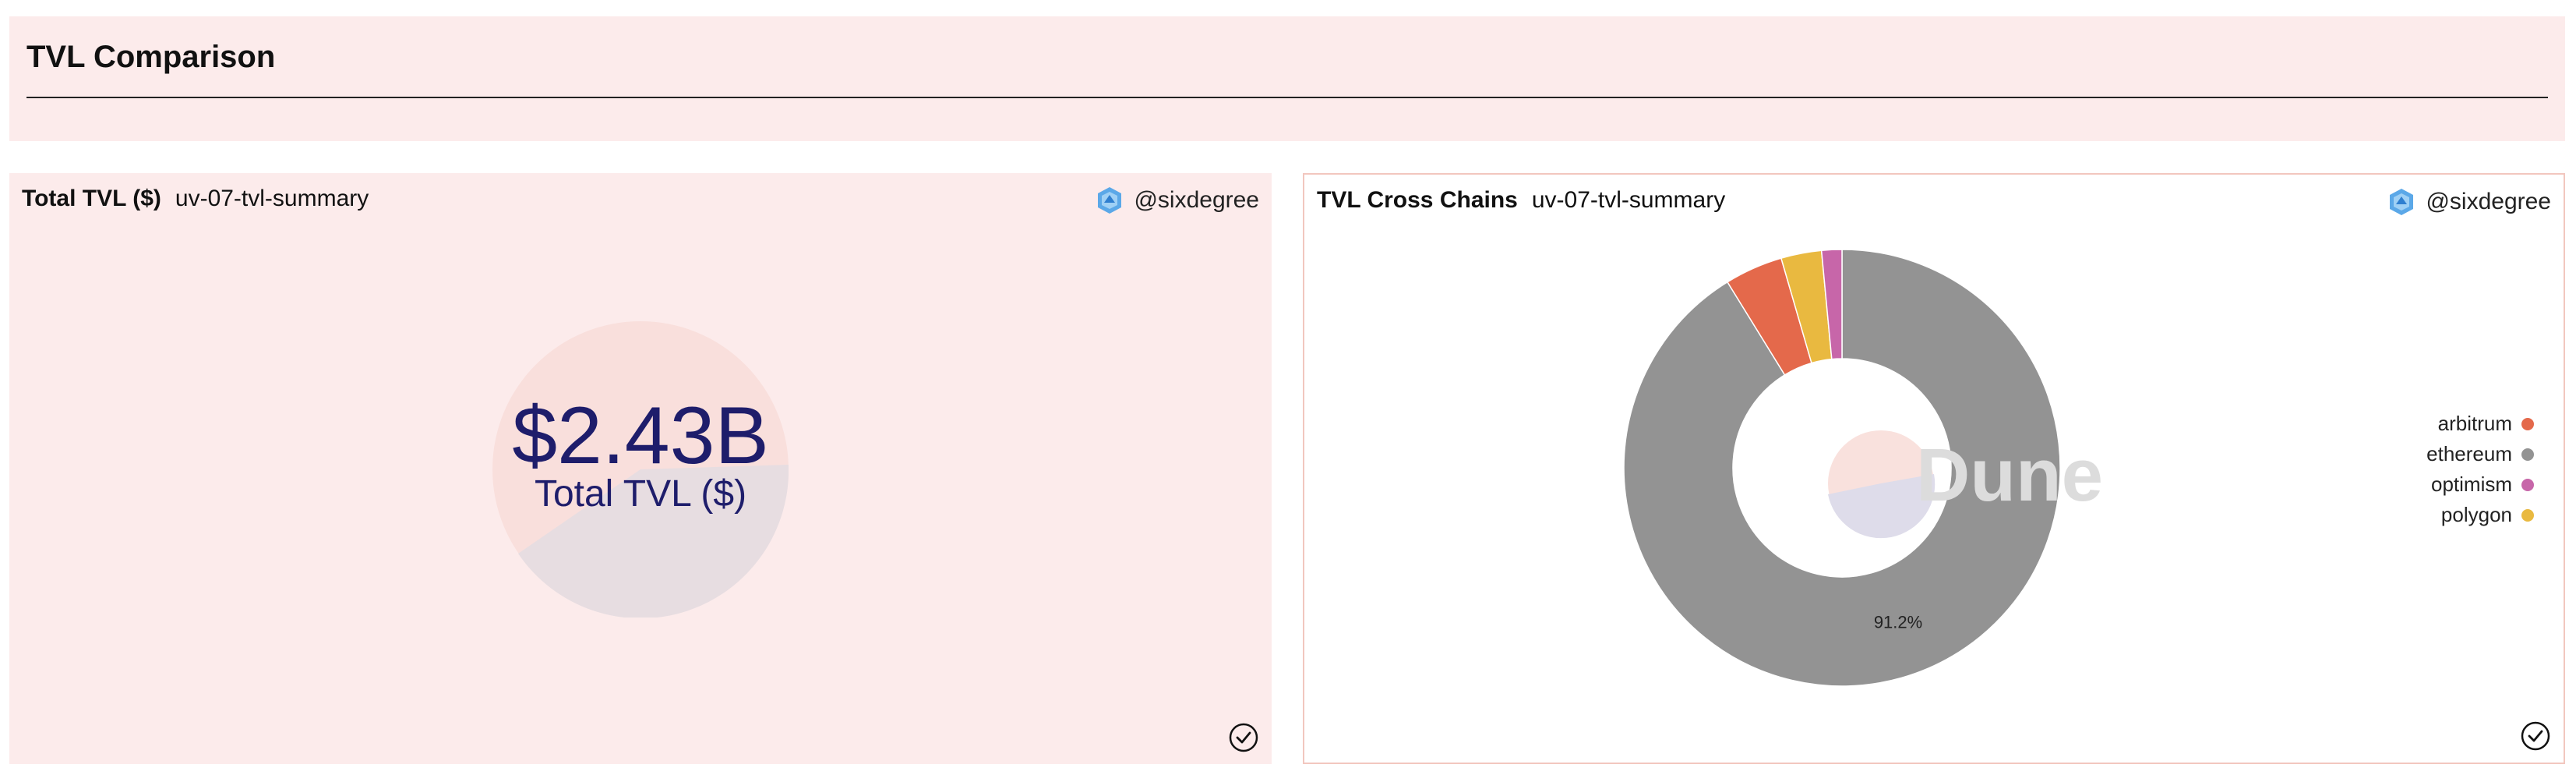 This screenshot has width=2576, height=775. Describe the element at coordinates (2474, 423) in the screenshot. I see `legend-label: arbitrum` at that location.